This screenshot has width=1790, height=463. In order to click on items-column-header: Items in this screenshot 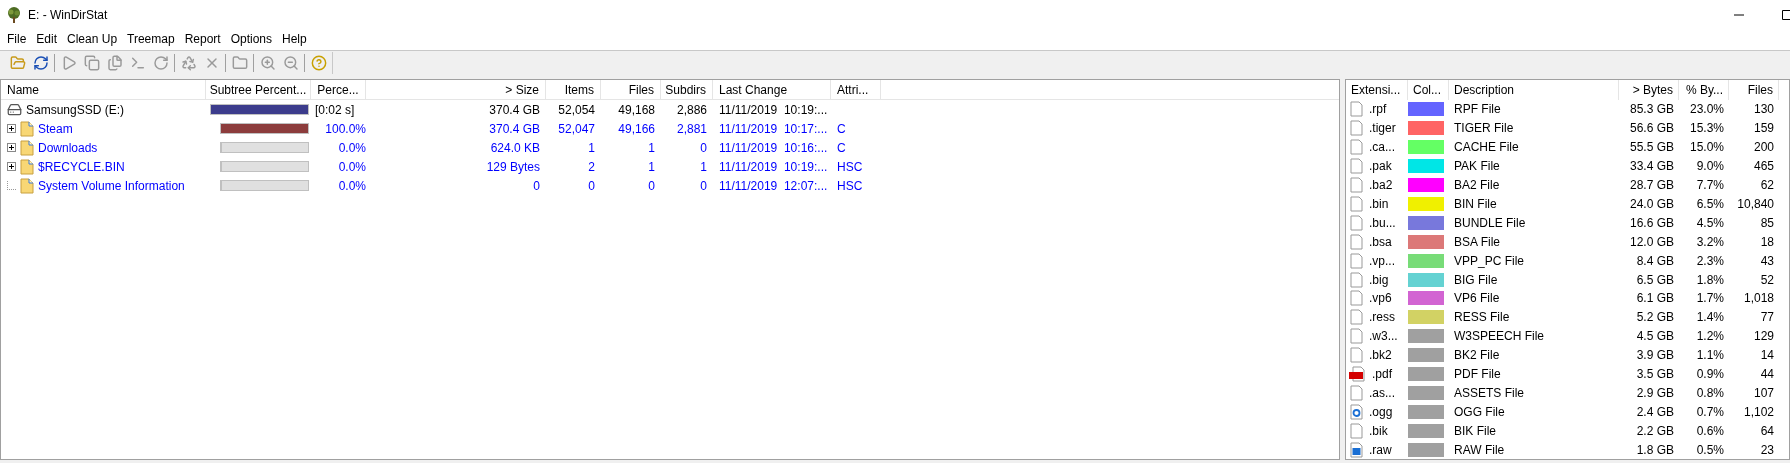, I will do `click(579, 89)`.